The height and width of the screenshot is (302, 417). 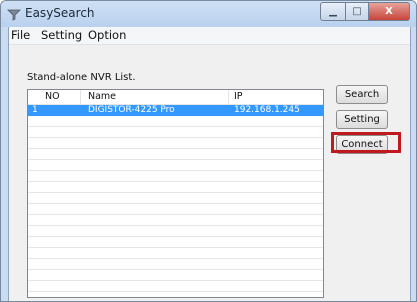 I want to click on column-header-no: NO, so click(x=52, y=96).